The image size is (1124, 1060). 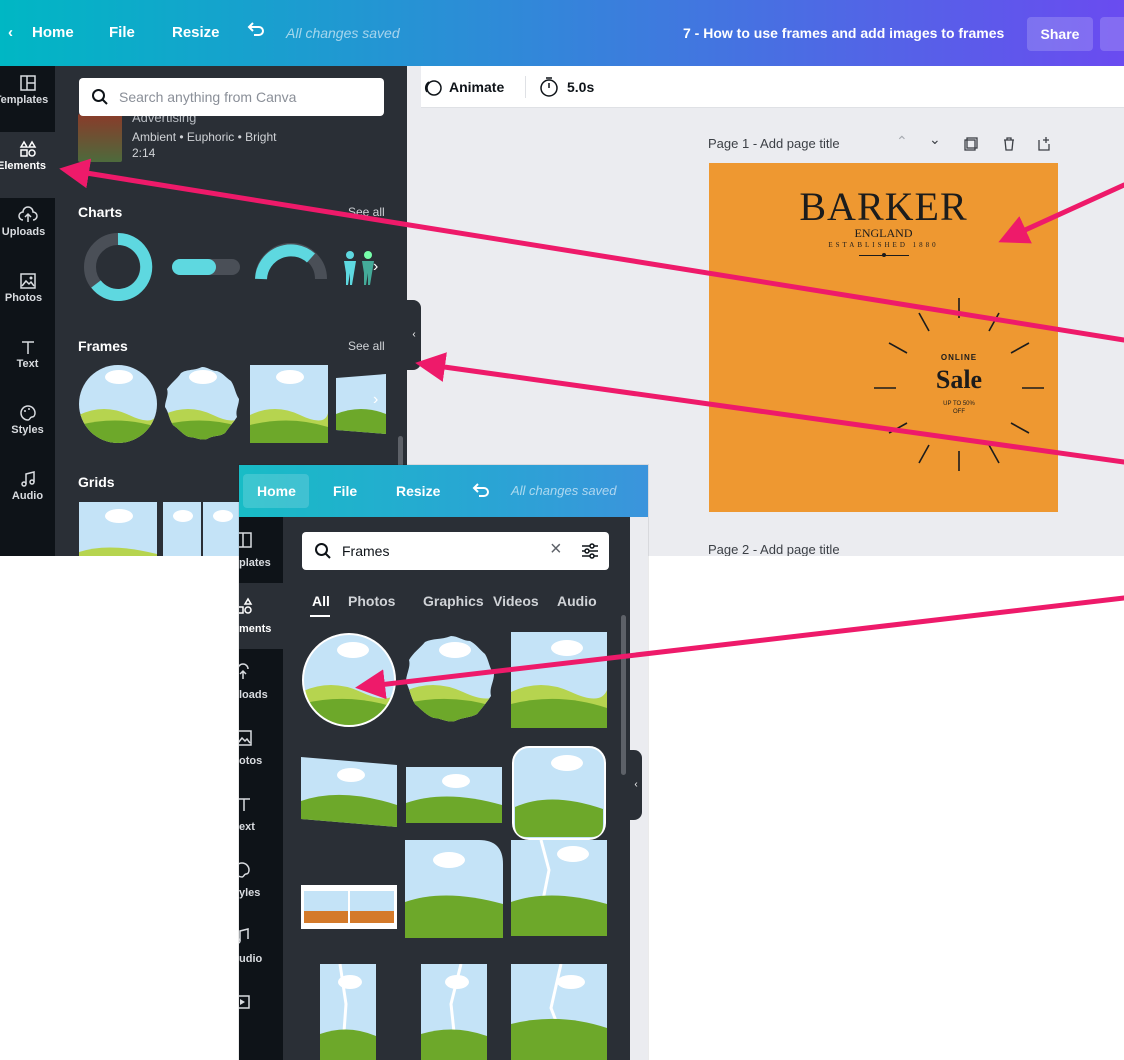 I want to click on rail-label: otos, so click(x=251, y=761).